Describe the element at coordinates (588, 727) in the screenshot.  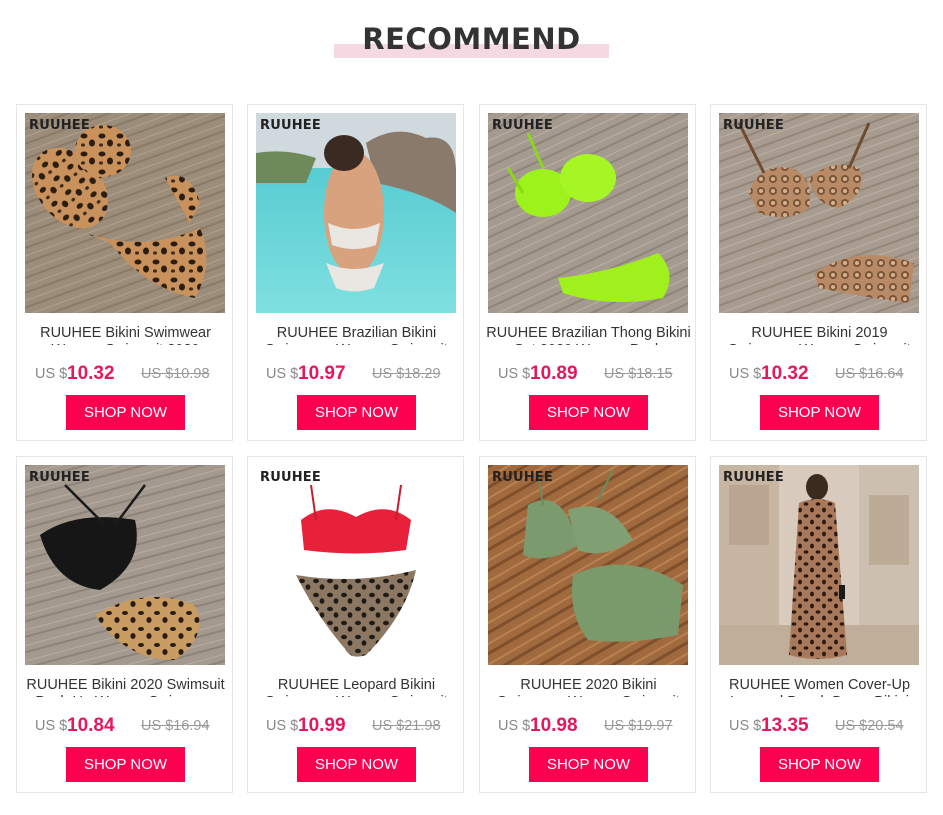
I see `price-row: US $ 10.98 US $19.97` at that location.